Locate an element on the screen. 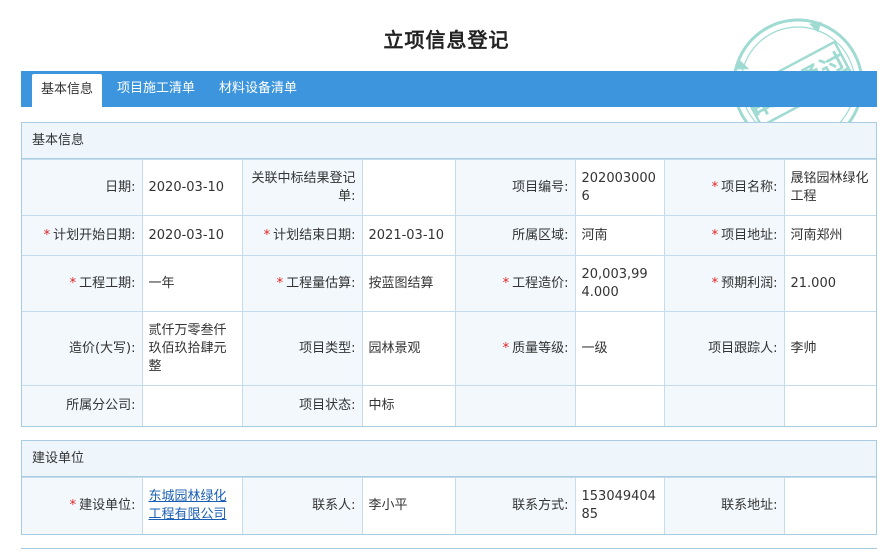 This screenshot has width=893, height=552. tab-construction-list: 项目施工清单 is located at coordinates (156, 89).